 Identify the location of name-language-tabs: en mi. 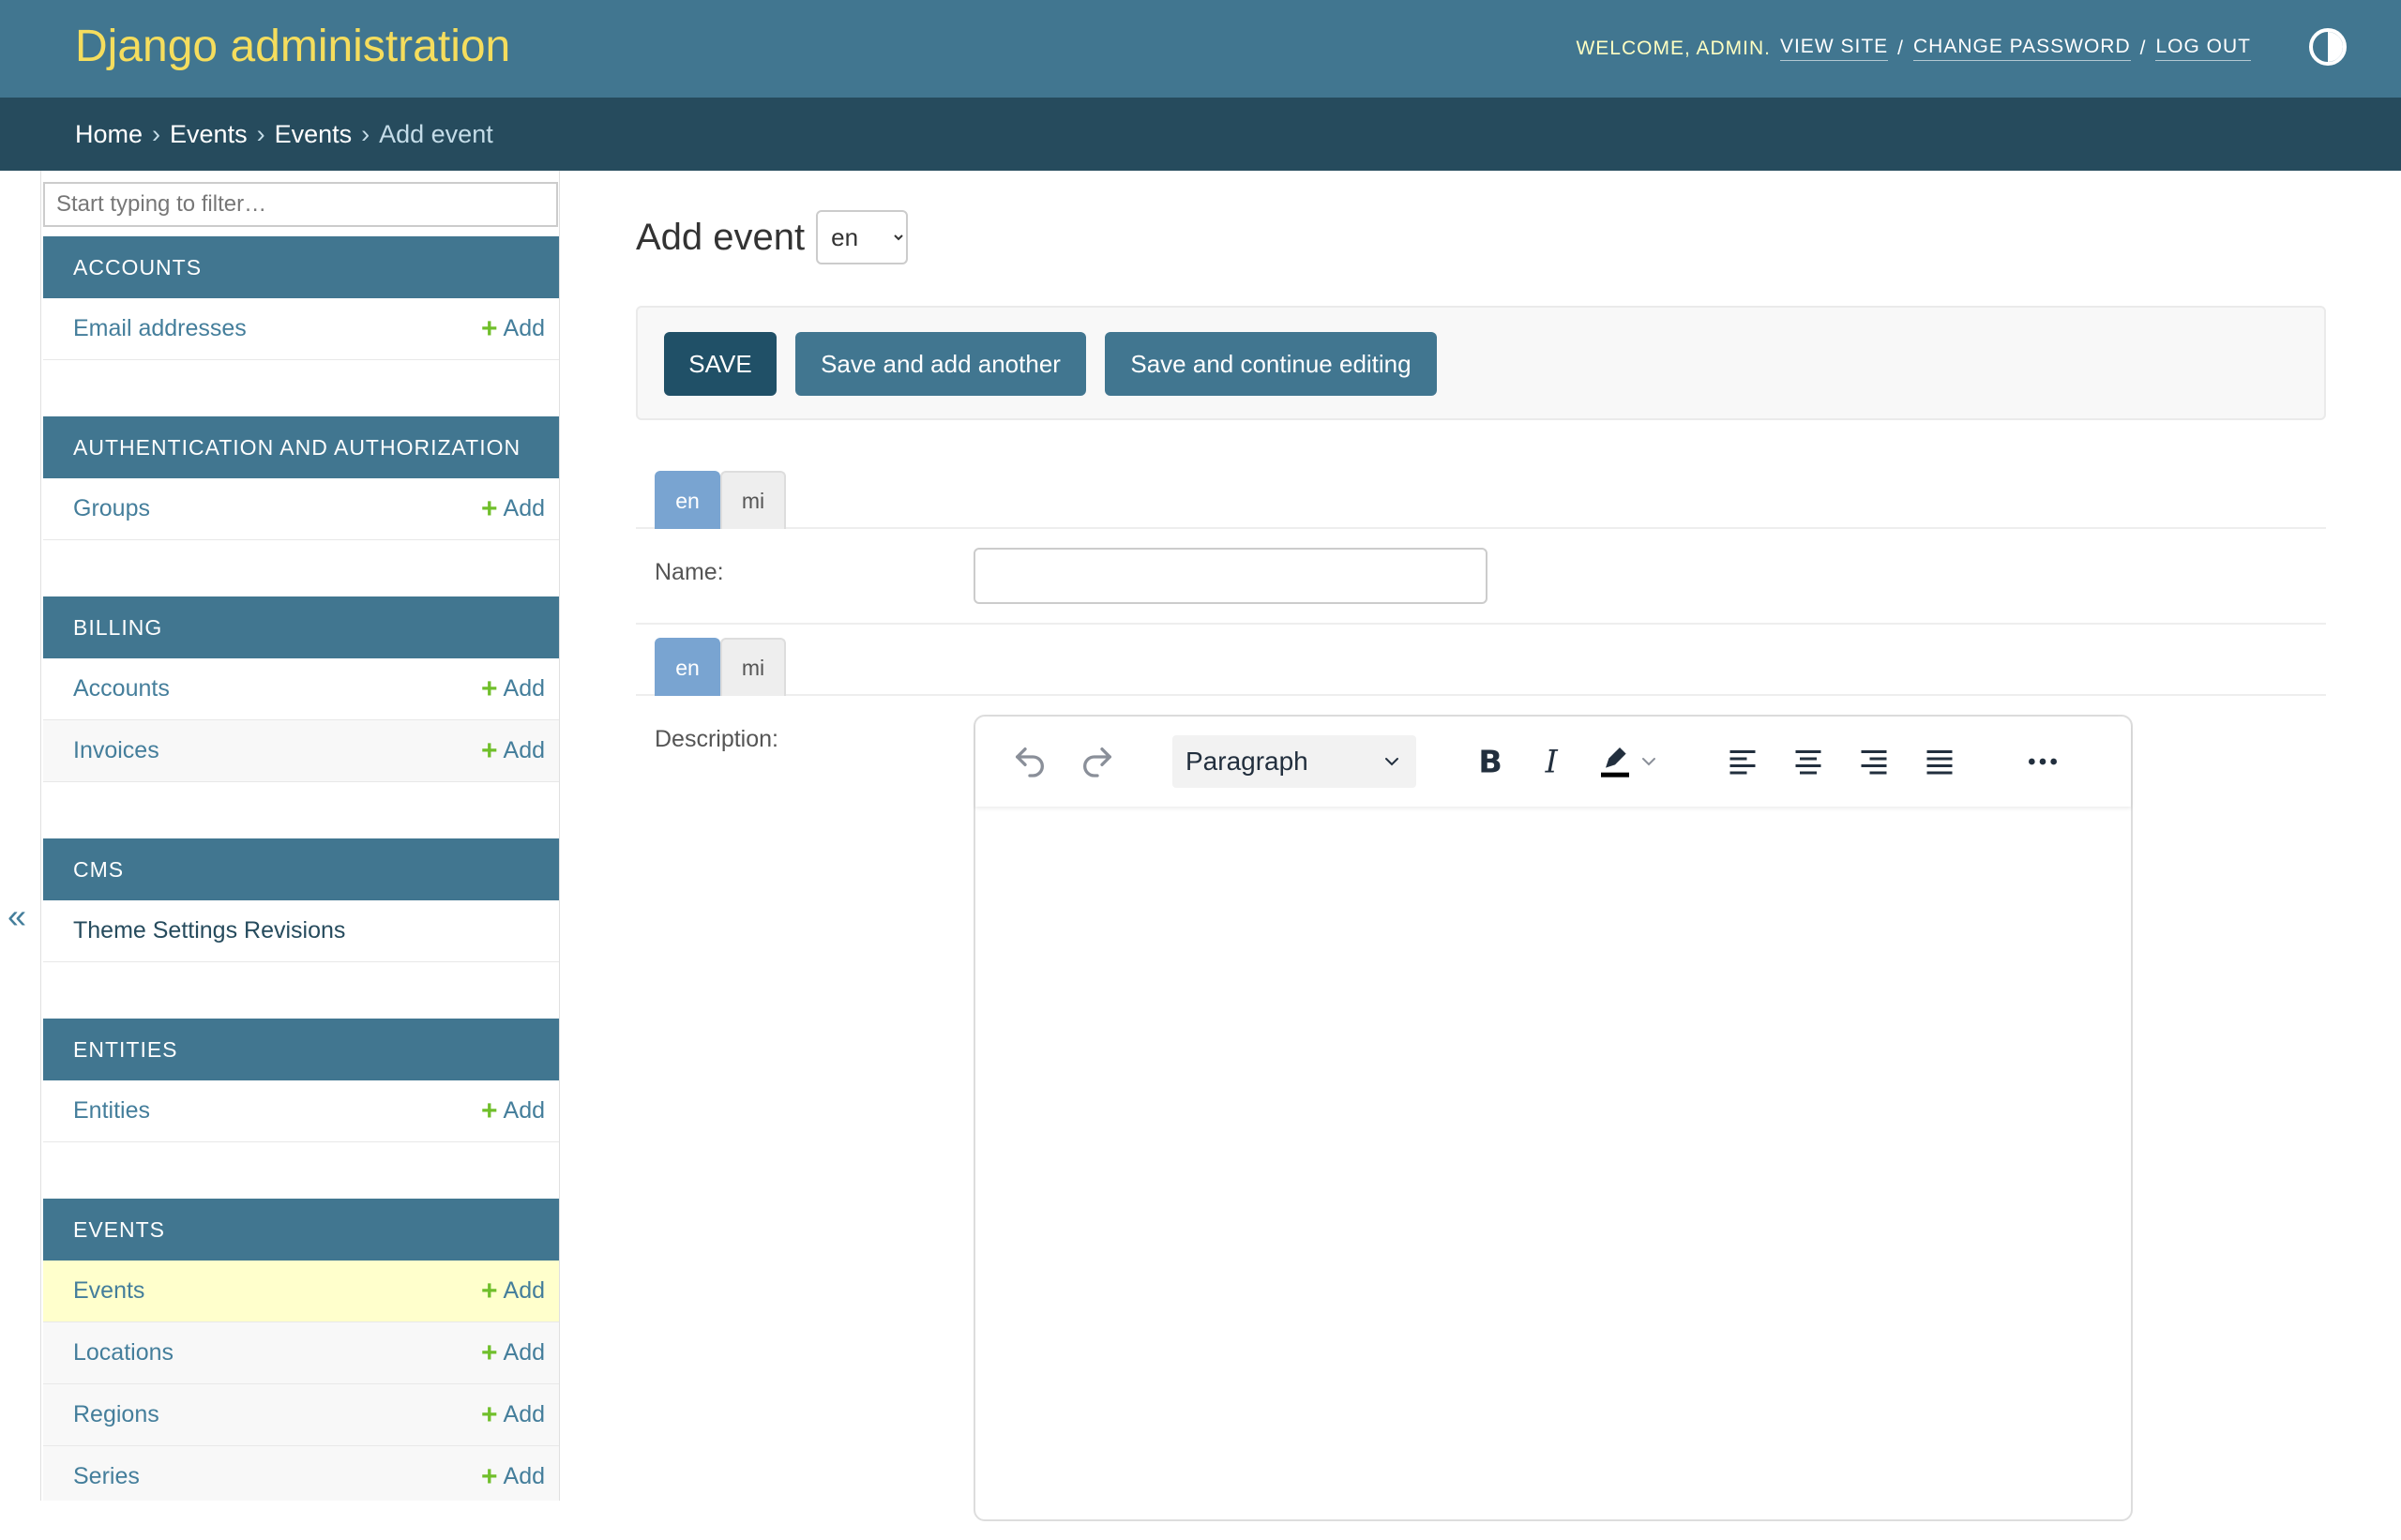
(1481, 500).